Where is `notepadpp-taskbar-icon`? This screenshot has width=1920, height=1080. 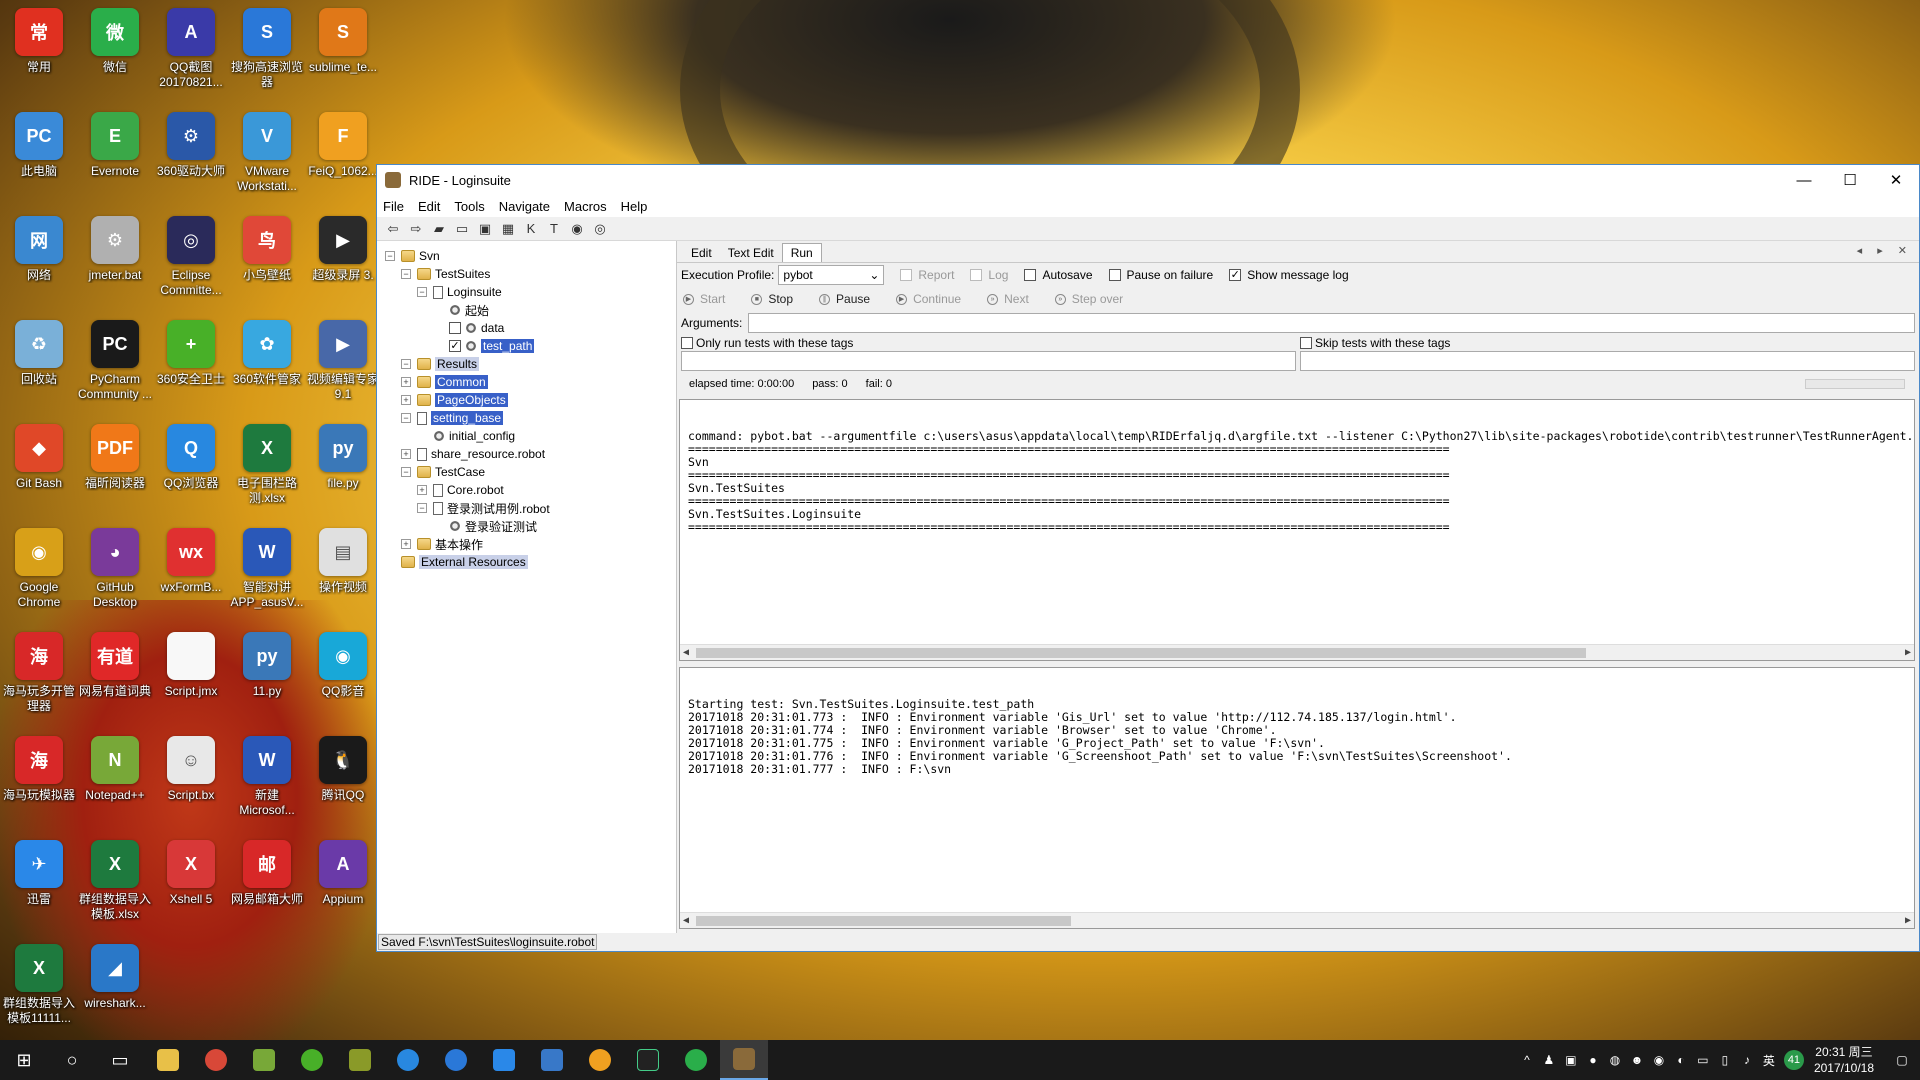
notepadpp-taskbar-icon is located at coordinates (264, 1060).